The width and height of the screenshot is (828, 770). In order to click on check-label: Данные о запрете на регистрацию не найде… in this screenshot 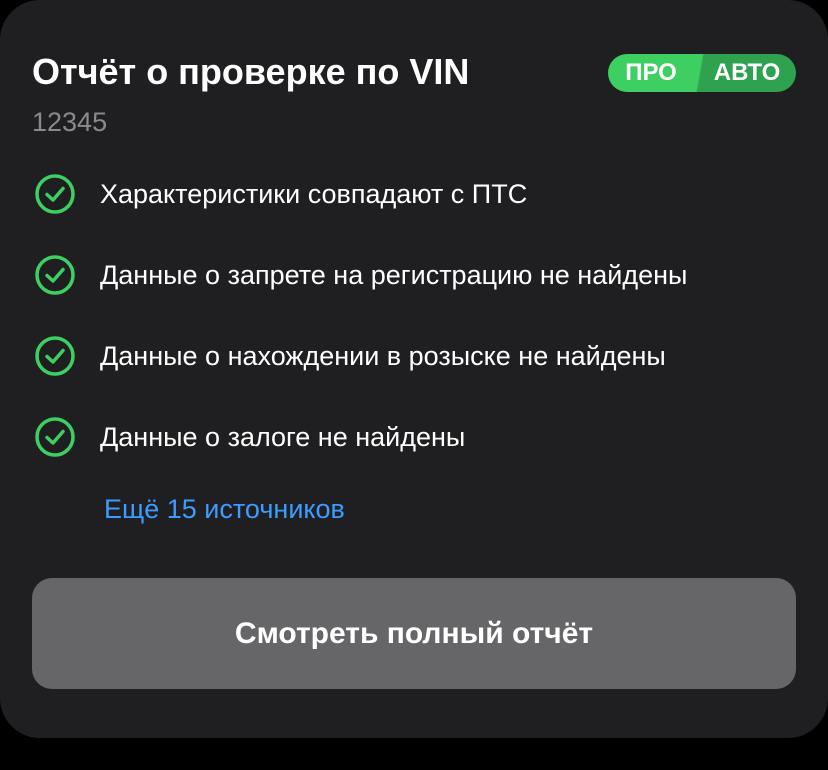, I will do `click(394, 274)`.